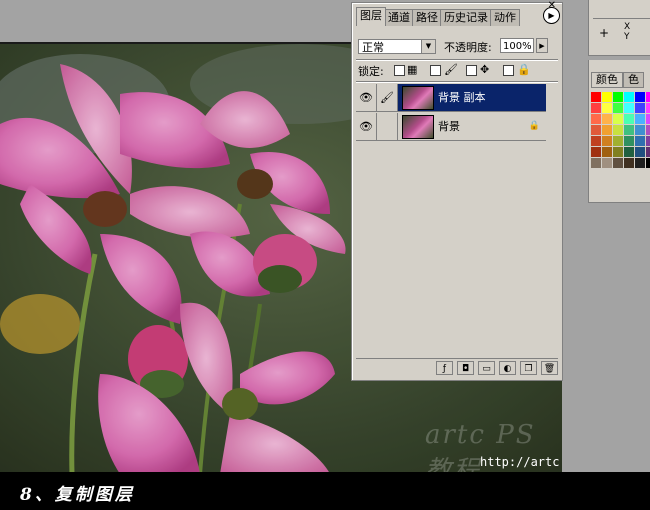 This screenshot has height=510, width=650. Describe the element at coordinates (551, 15) in the screenshot. I see `panel-menu-arrow-icon: ▶` at that location.